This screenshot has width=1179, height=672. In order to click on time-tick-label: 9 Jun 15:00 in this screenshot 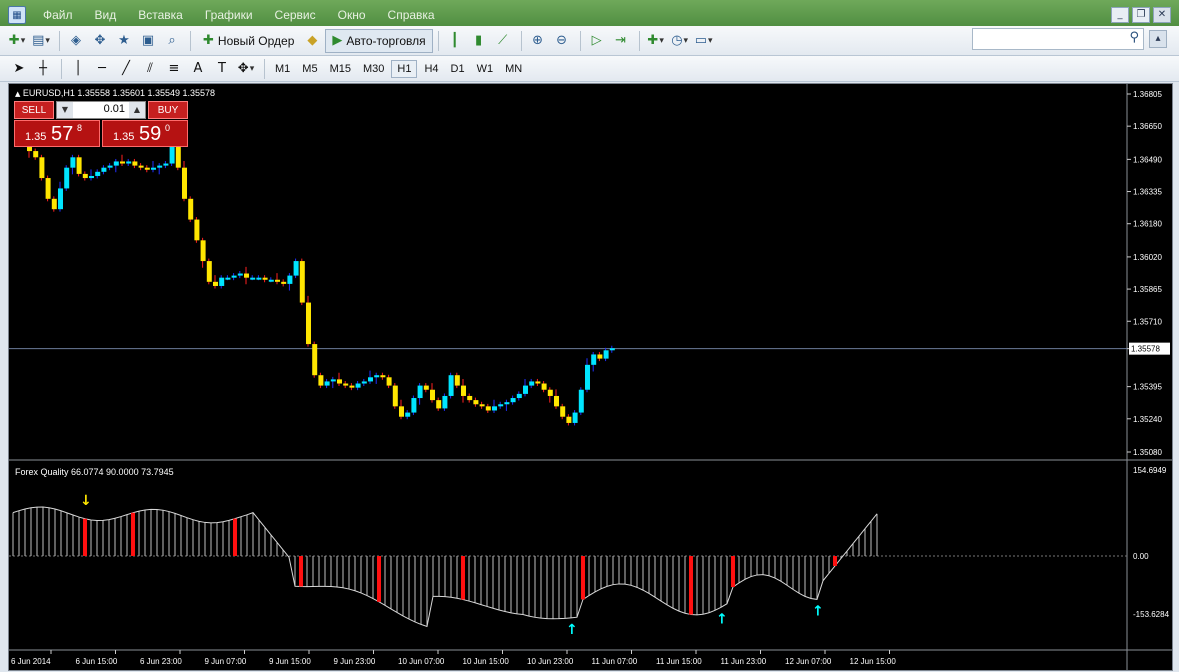, I will do `click(290, 661)`.